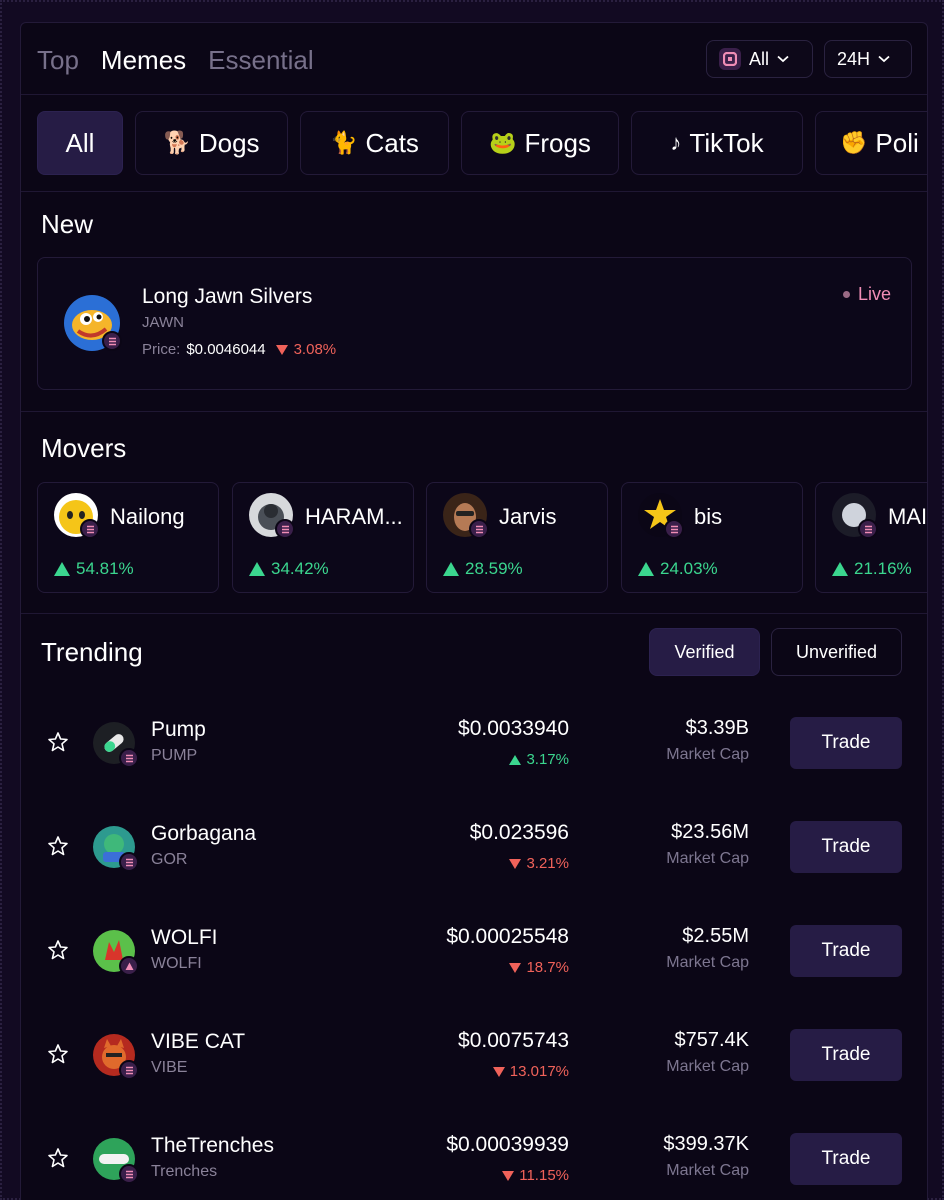 Image resolution: width=944 pixels, height=1200 pixels. What do you see at coordinates (184, 1171) in the screenshot?
I see `token-symbol: Trenches` at bounding box center [184, 1171].